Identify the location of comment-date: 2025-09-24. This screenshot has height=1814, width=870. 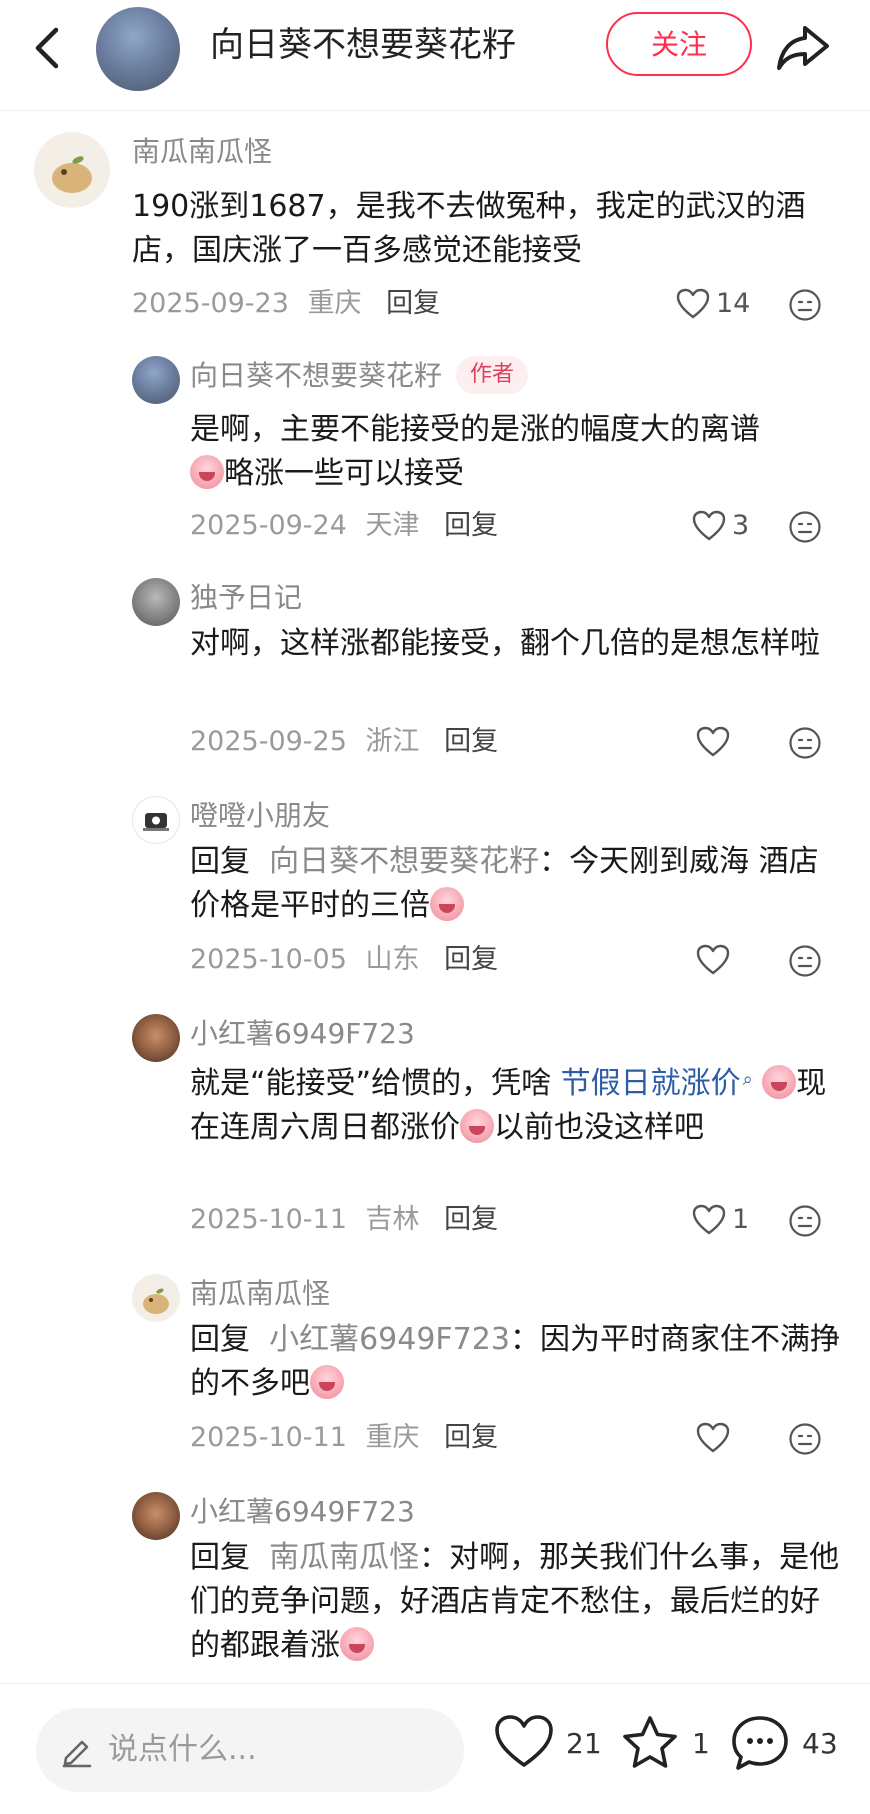
(268, 525).